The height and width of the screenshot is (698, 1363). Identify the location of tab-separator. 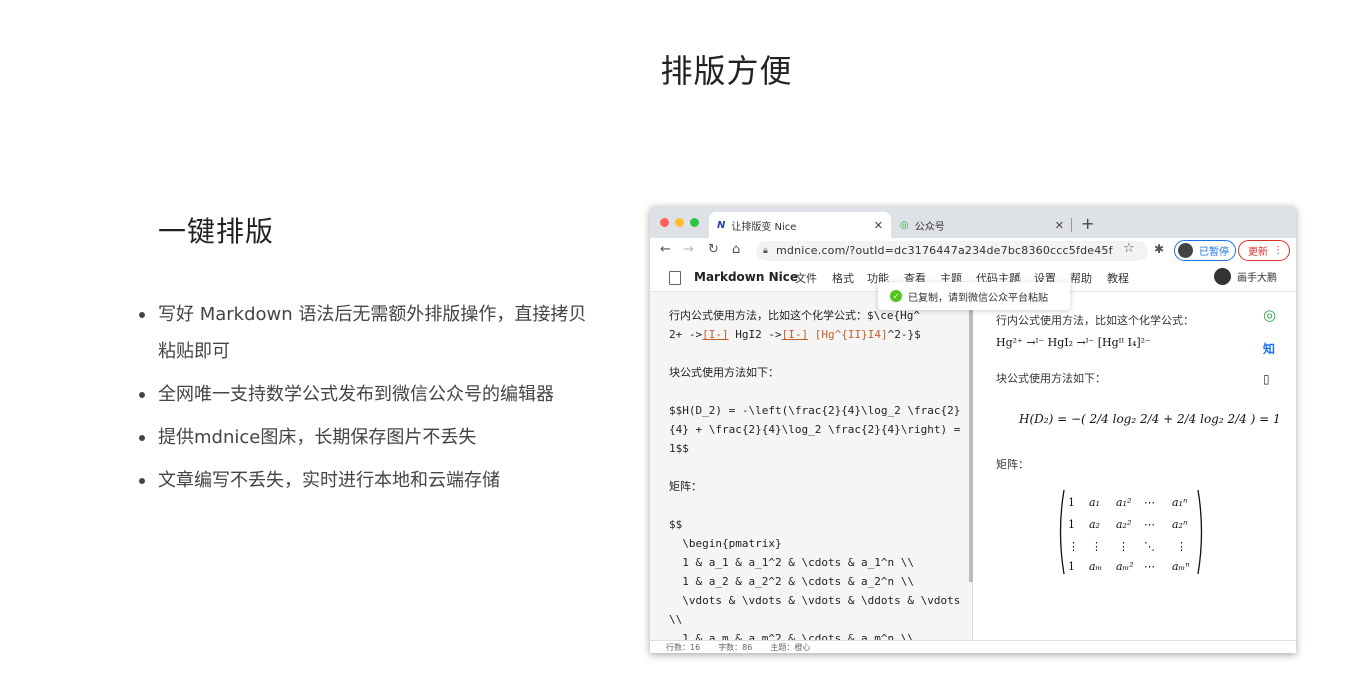
(1071, 225).